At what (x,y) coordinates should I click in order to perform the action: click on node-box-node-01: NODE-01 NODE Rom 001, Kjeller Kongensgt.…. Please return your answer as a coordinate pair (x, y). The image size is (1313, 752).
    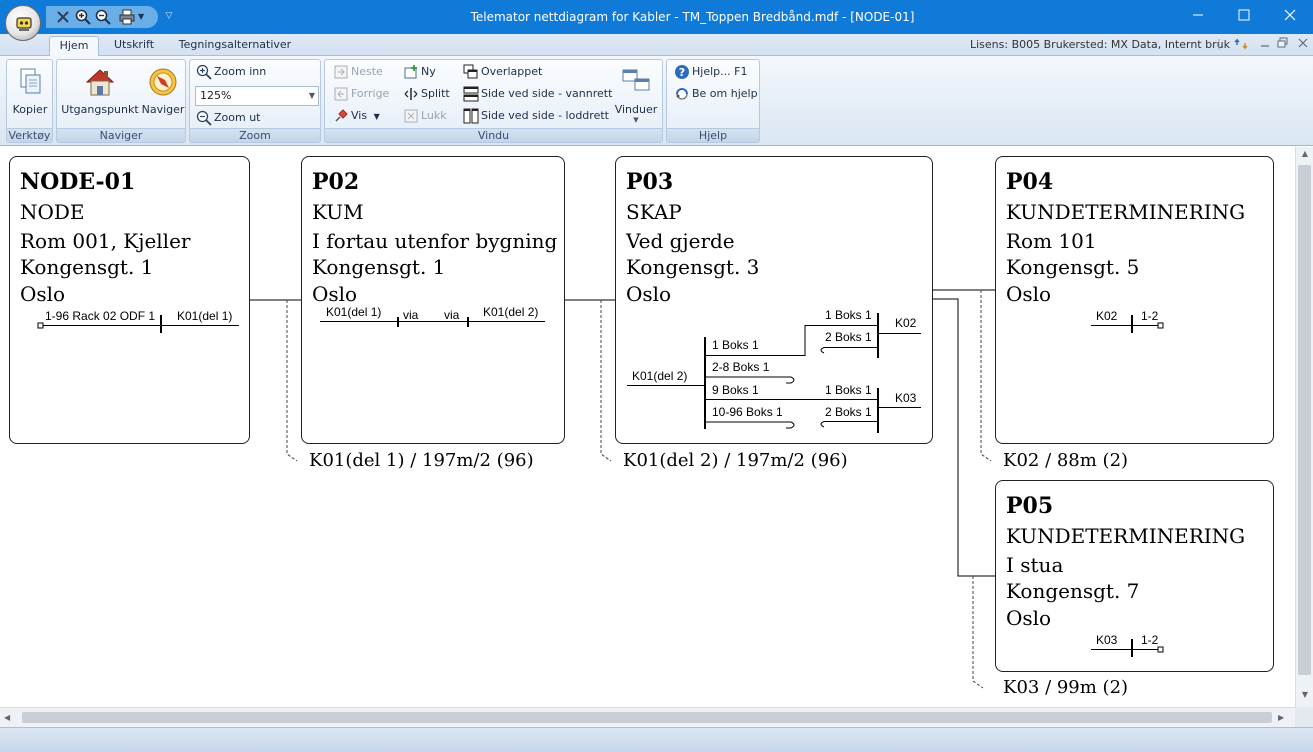
    Looking at the image, I should click on (129, 300).